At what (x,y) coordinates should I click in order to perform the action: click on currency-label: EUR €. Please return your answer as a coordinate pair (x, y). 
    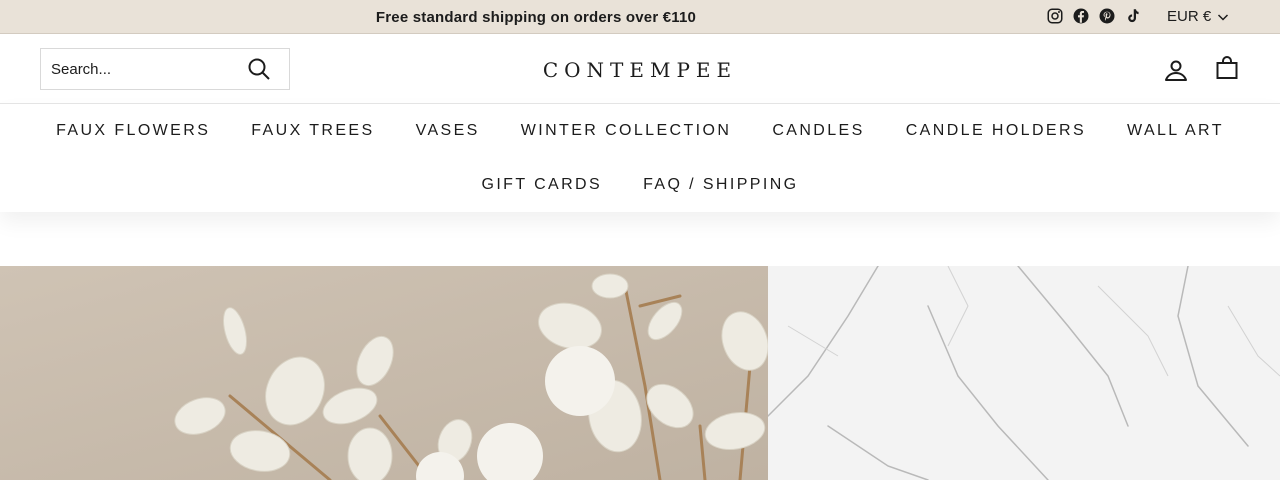
    Looking at the image, I should click on (1189, 16).